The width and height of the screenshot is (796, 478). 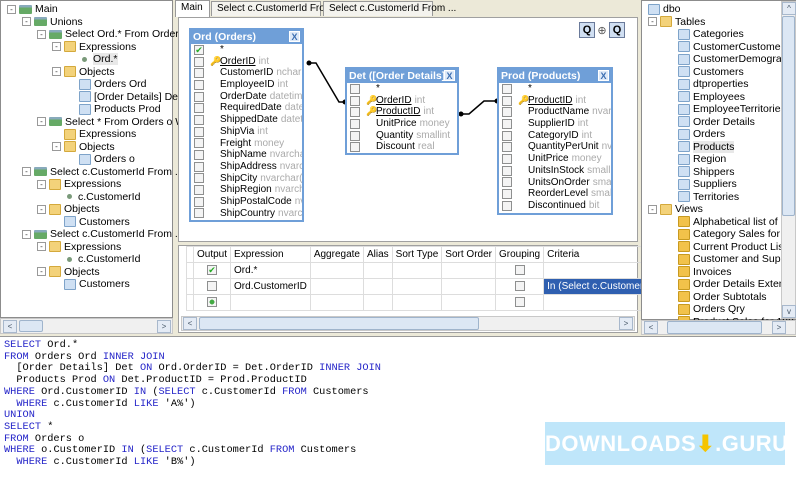 What do you see at coordinates (789, 311) in the screenshot?
I see `scroll-down-button: v` at bounding box center [789, 311].